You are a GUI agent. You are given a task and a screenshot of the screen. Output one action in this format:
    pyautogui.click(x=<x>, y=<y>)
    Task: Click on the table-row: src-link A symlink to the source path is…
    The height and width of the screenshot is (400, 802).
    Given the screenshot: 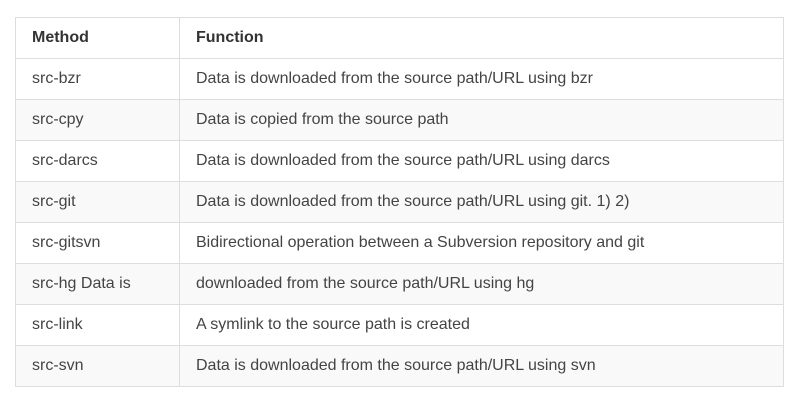 What is the action you would take?
    pyautogui.click(x=399, y=325)
    